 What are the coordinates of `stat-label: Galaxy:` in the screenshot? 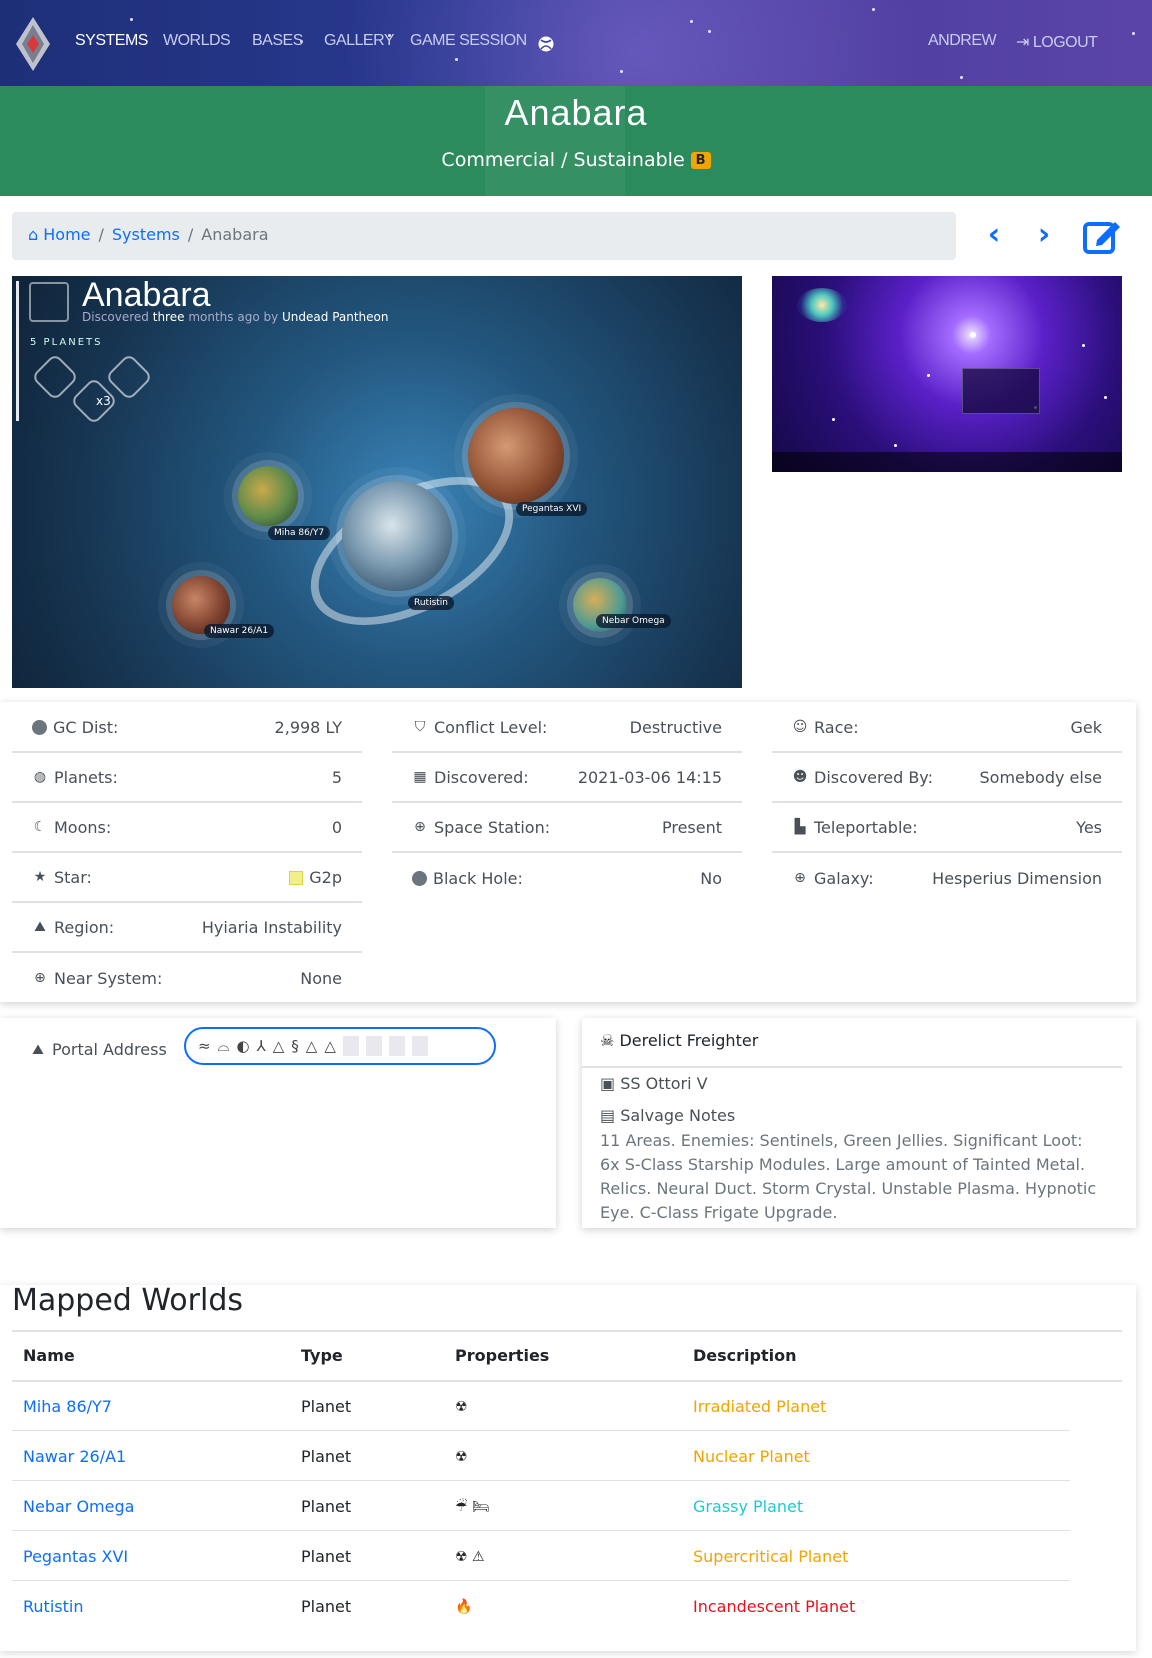 It's located at (844, 878).